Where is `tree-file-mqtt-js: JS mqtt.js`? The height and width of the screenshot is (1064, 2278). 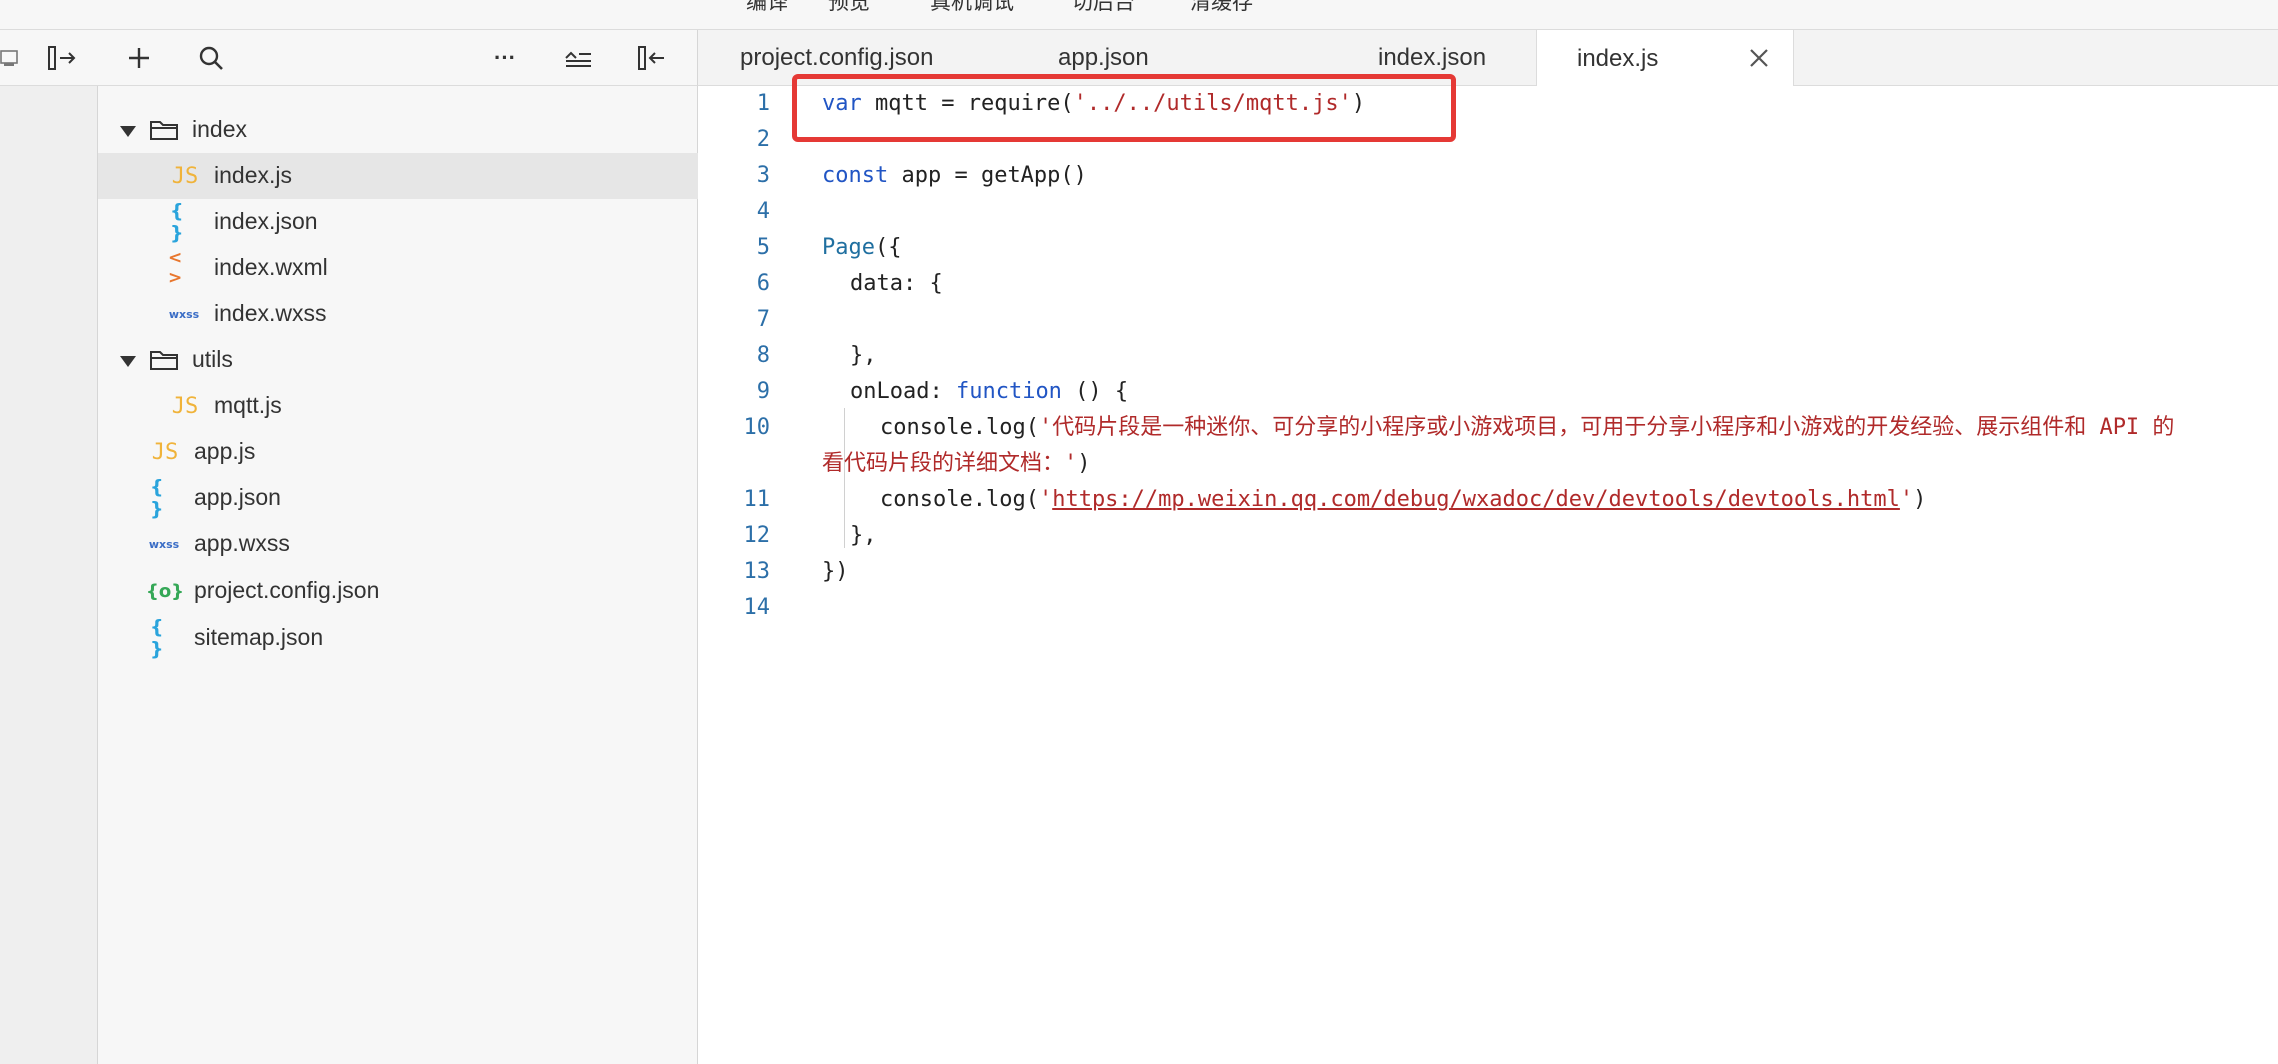 tree-file-mqtt-js: JS mqtt.js is located at coordinates (398, 406).